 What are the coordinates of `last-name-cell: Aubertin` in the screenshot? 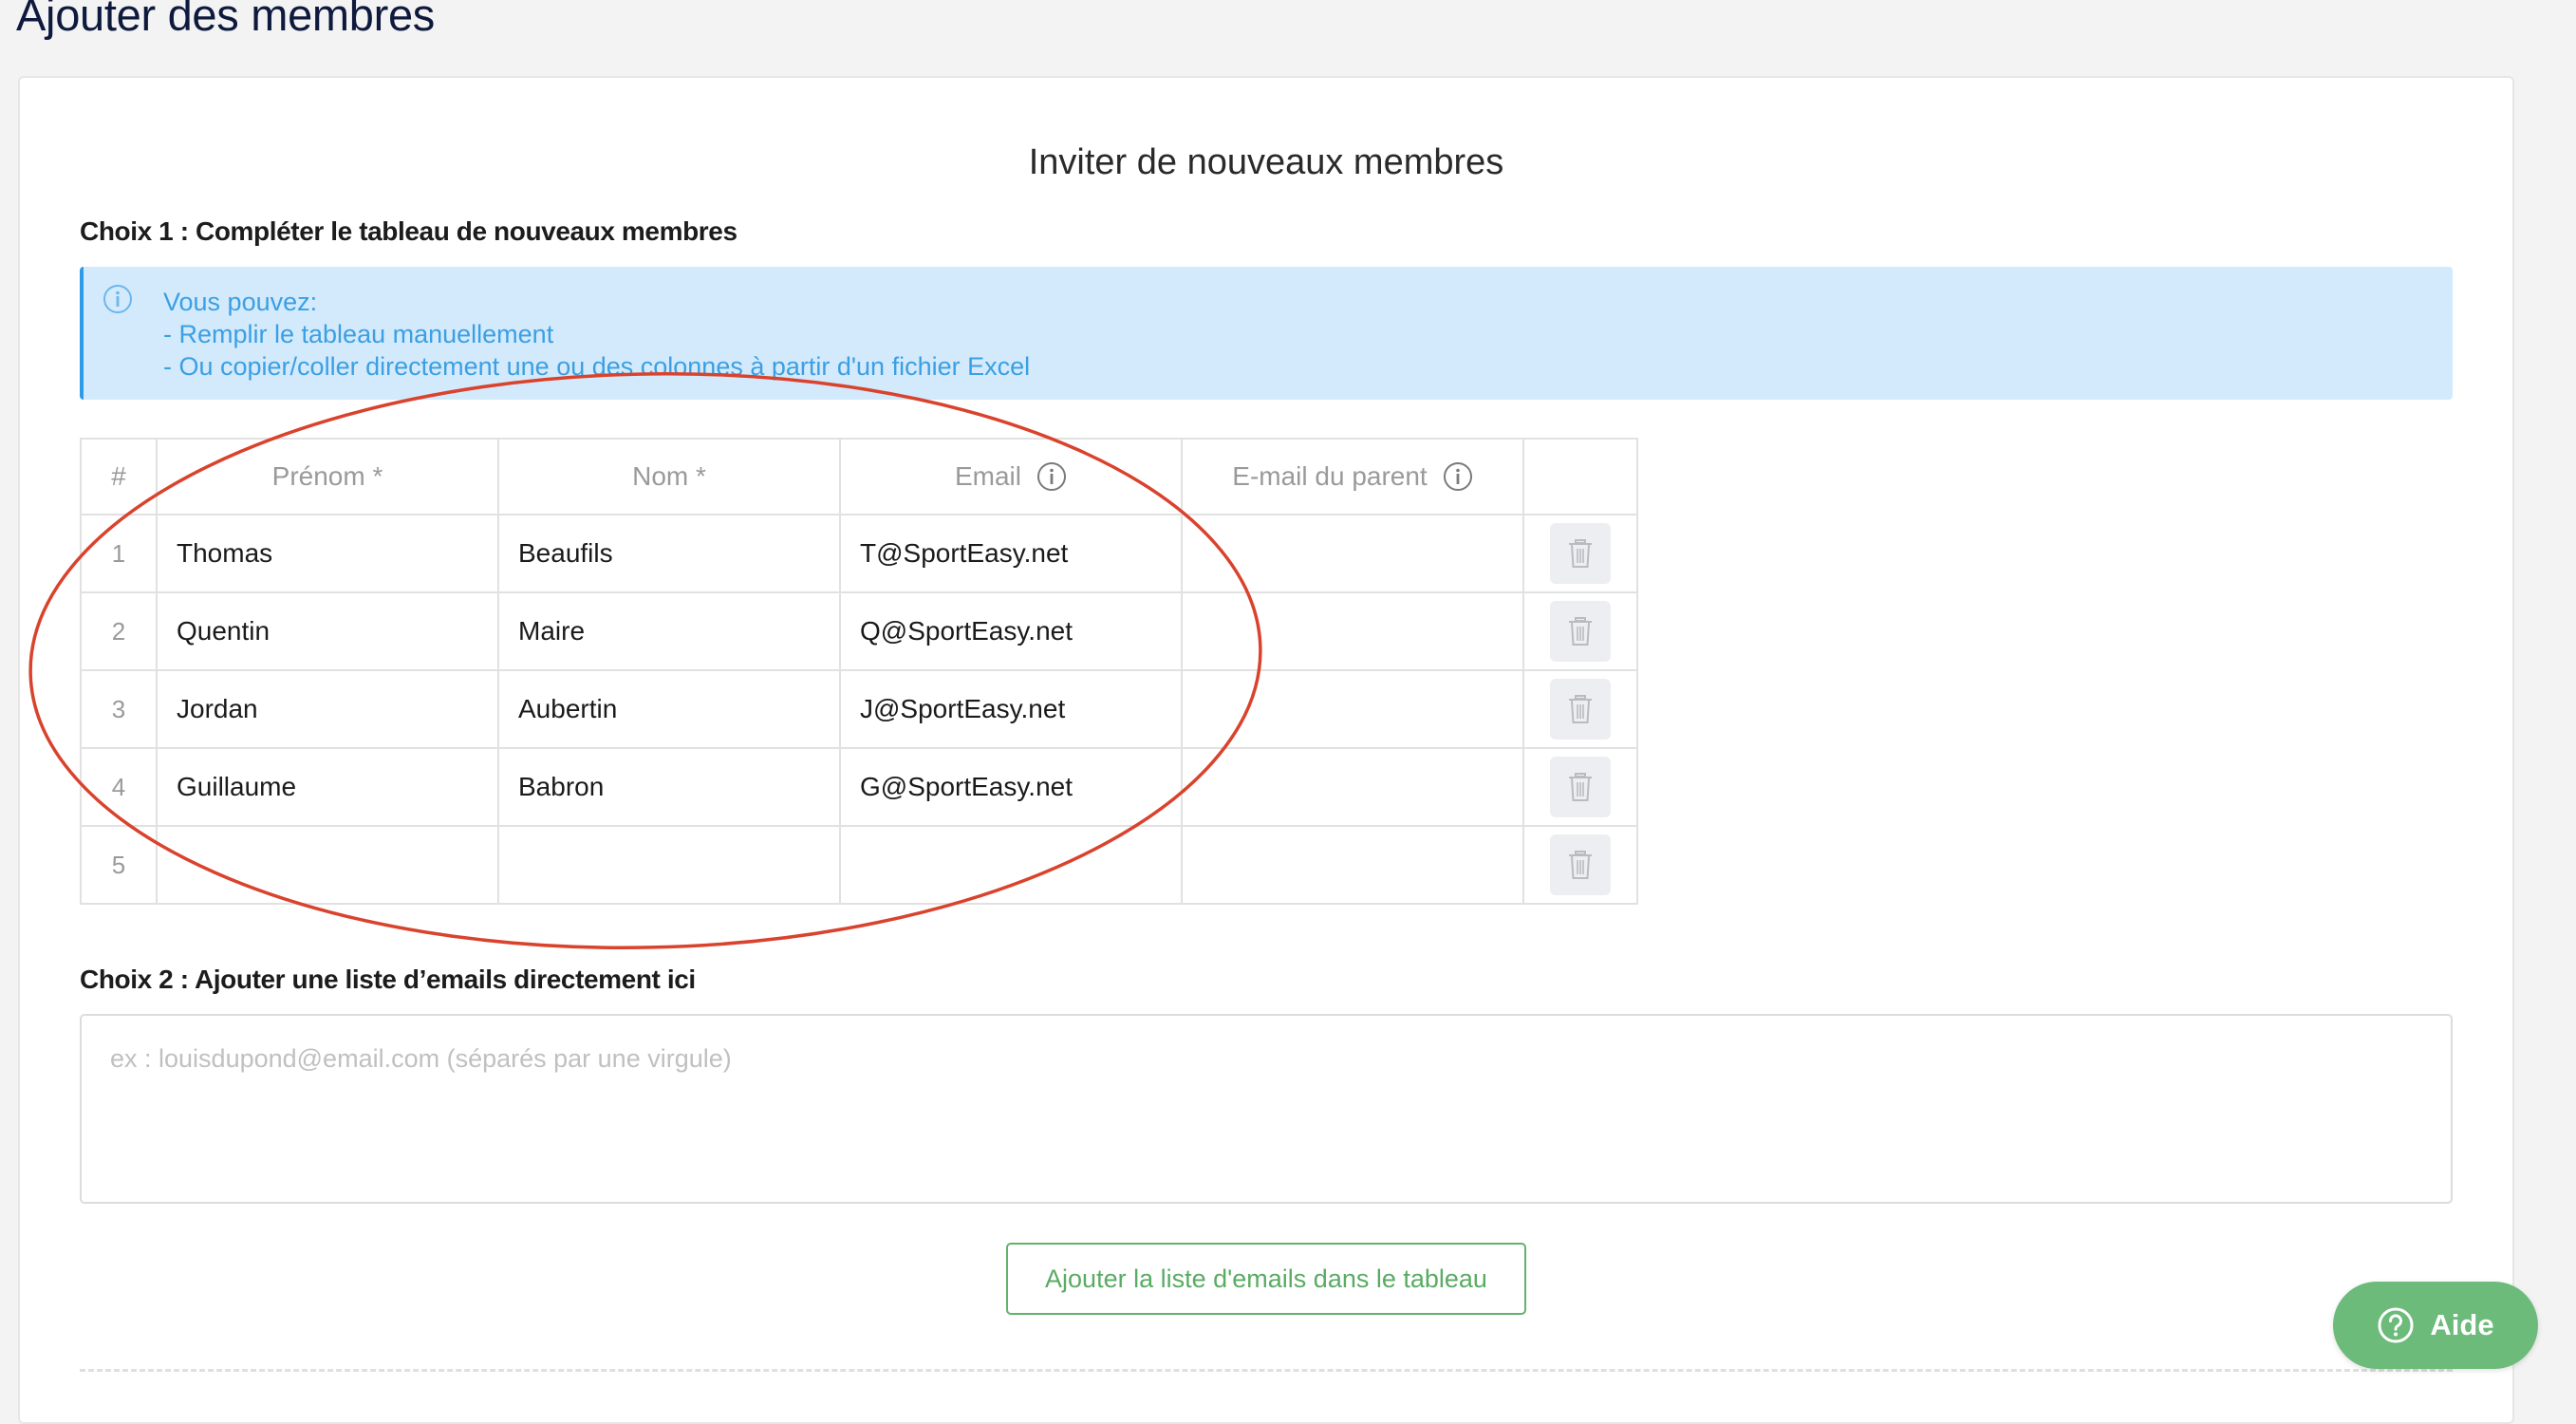 It's located at (669, 709).